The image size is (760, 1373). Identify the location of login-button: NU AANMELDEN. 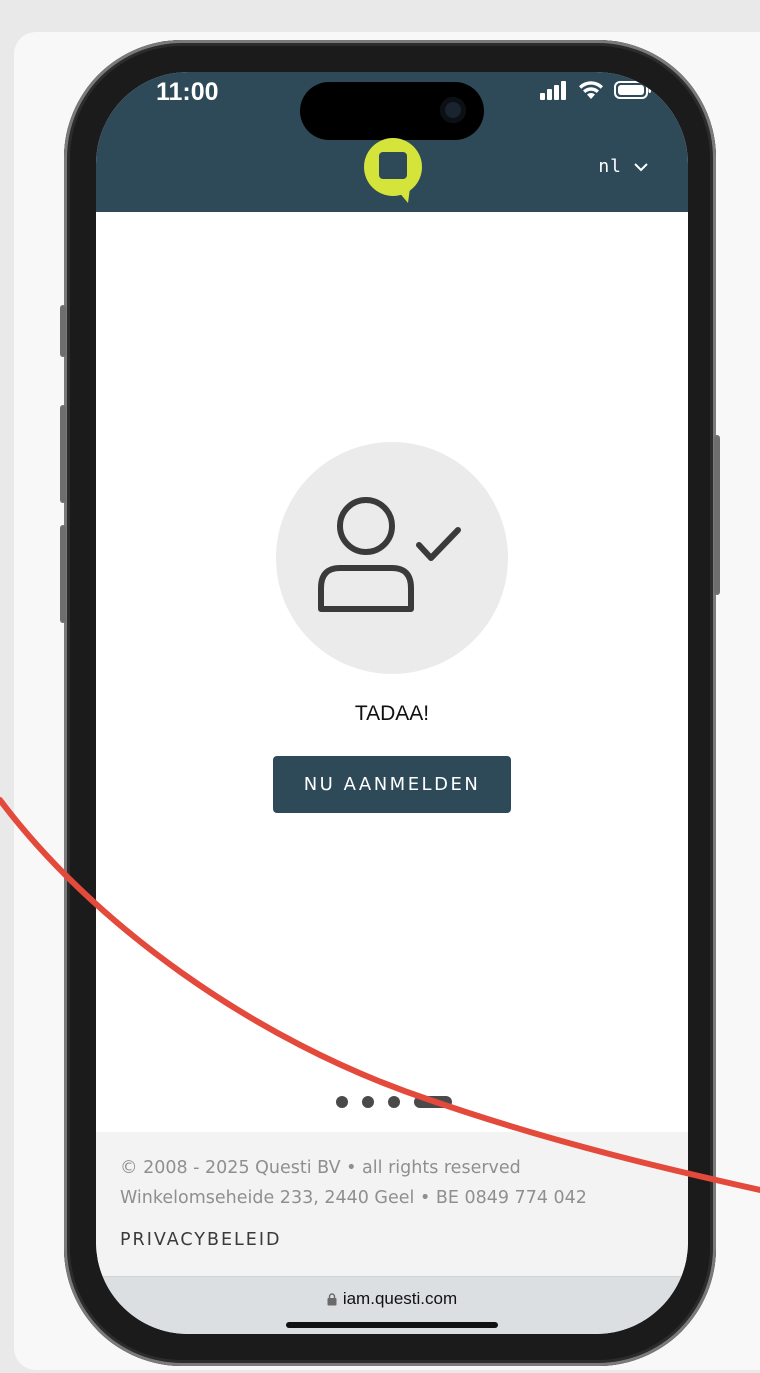
(392, 784).